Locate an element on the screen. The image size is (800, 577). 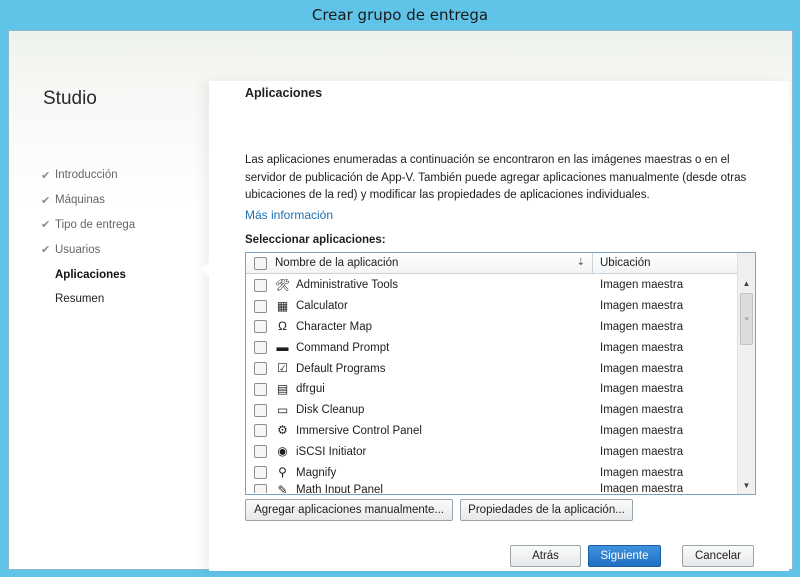
app-name-cell: ◉ iSCSI Initiator is located at coordinates (419, 451).